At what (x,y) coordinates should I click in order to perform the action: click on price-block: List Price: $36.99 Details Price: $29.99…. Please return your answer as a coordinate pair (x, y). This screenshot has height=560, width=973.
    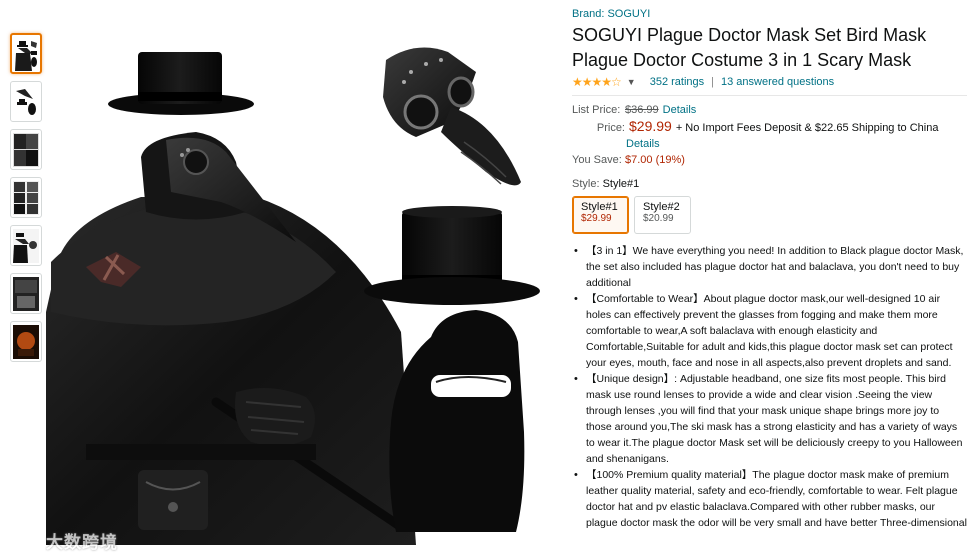
    Looking at the image, I should click on (769, 135).